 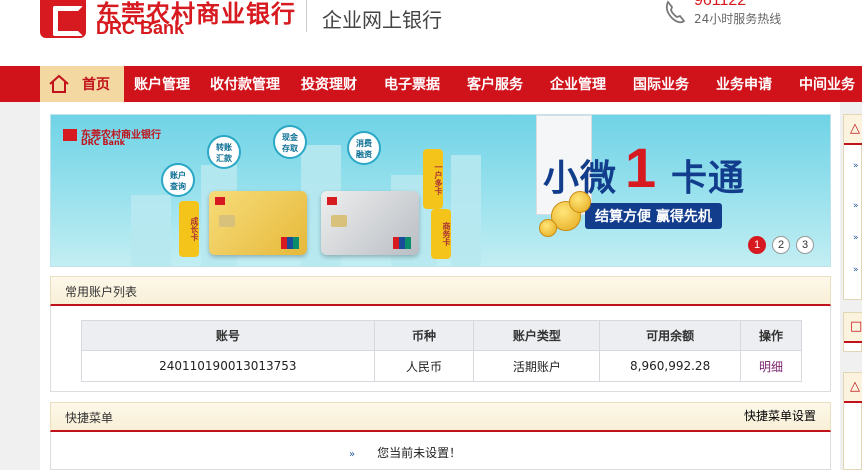 I want to click on nav-item-e-bills: 电子票据, so click(x=412, y=84).